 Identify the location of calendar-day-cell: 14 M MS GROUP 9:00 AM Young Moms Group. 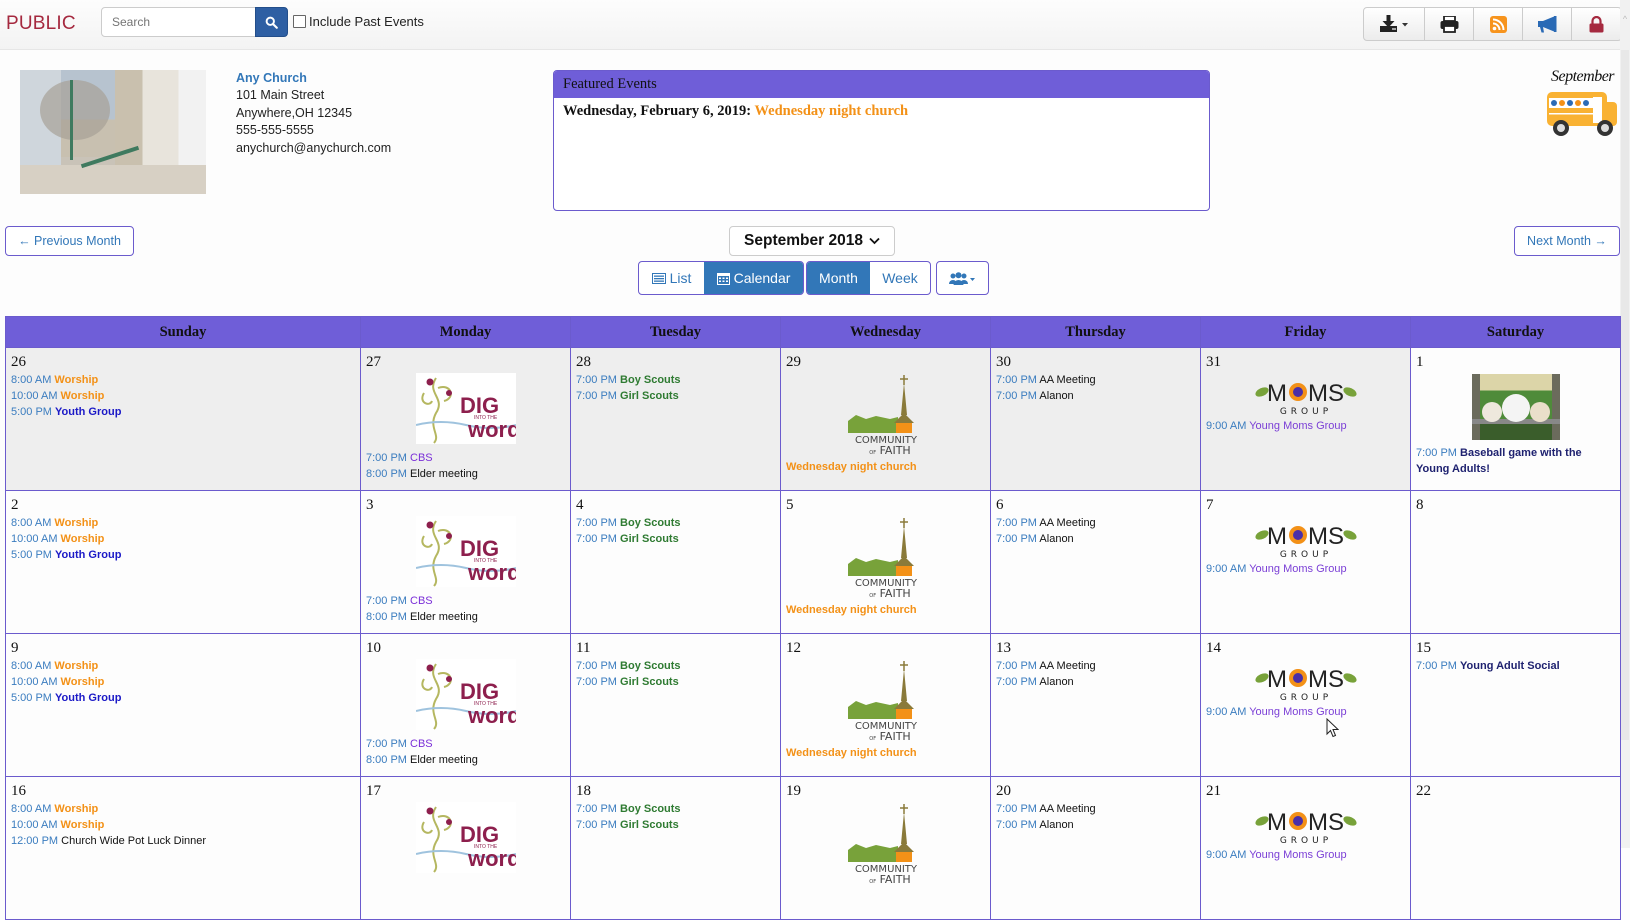
(1305, 705).